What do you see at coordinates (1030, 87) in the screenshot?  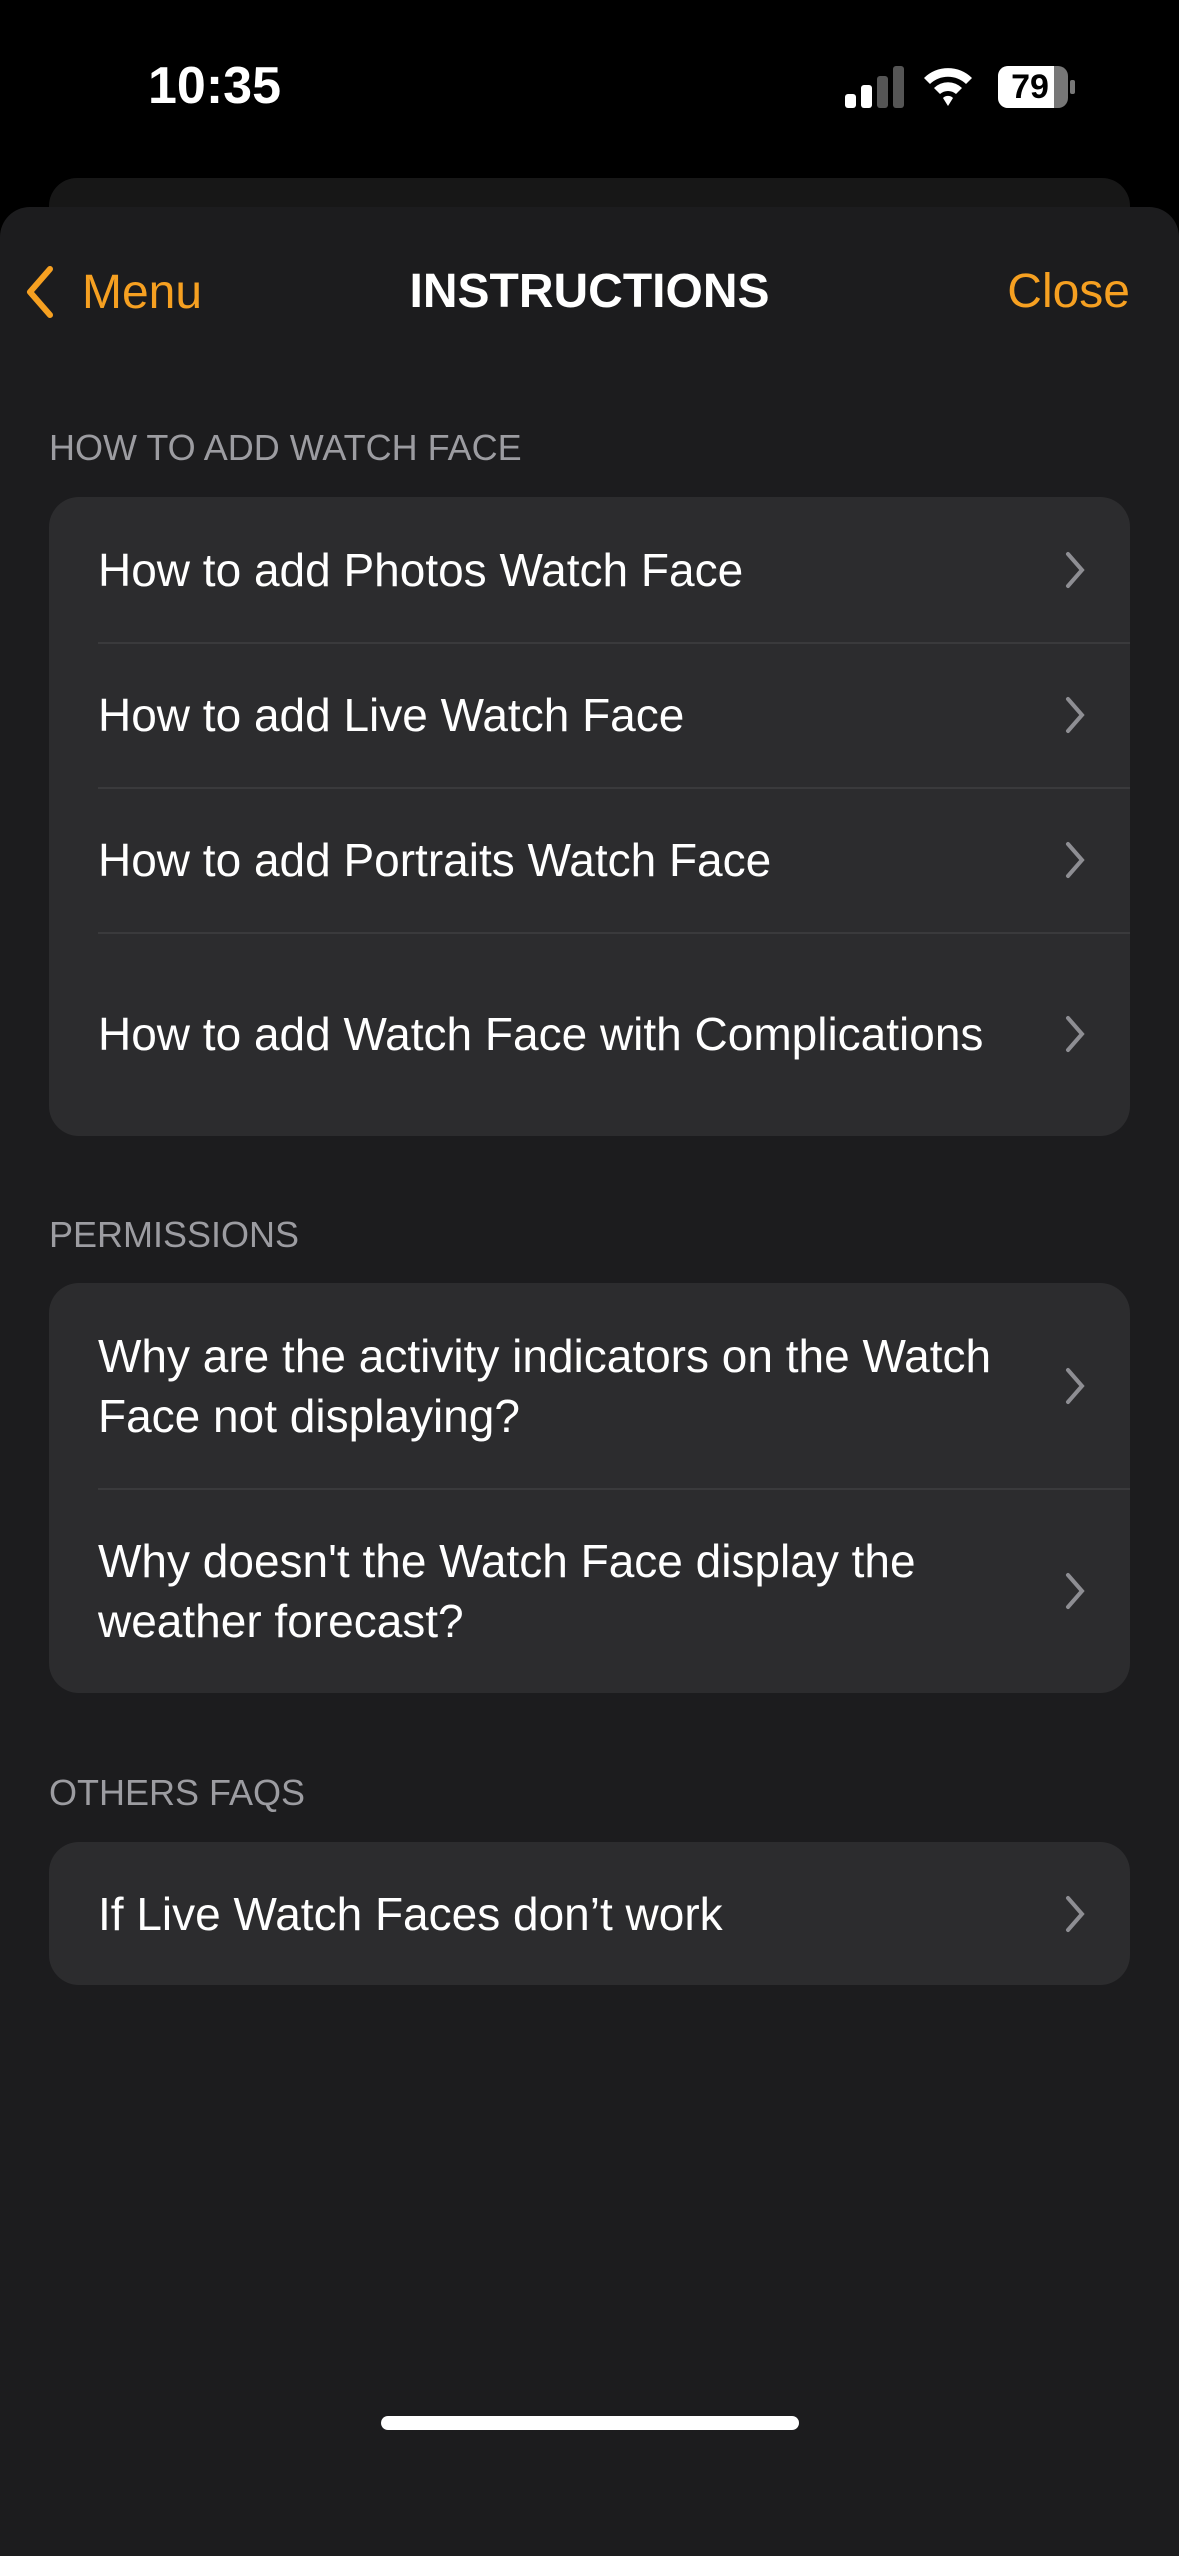 I see `battery-percentage: 79` at bounding box center [1030, 87].